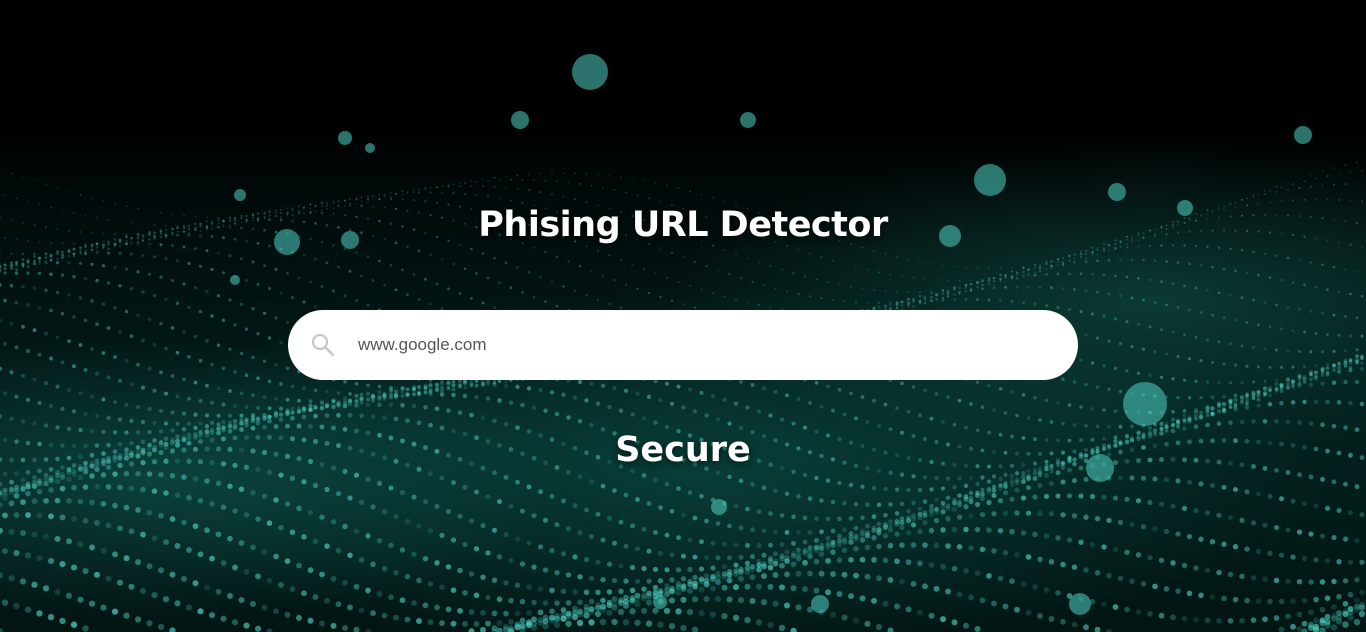  Describe the element at coordinates (683, 450) in the screenshot. I see `result-label: Secure` at that location.